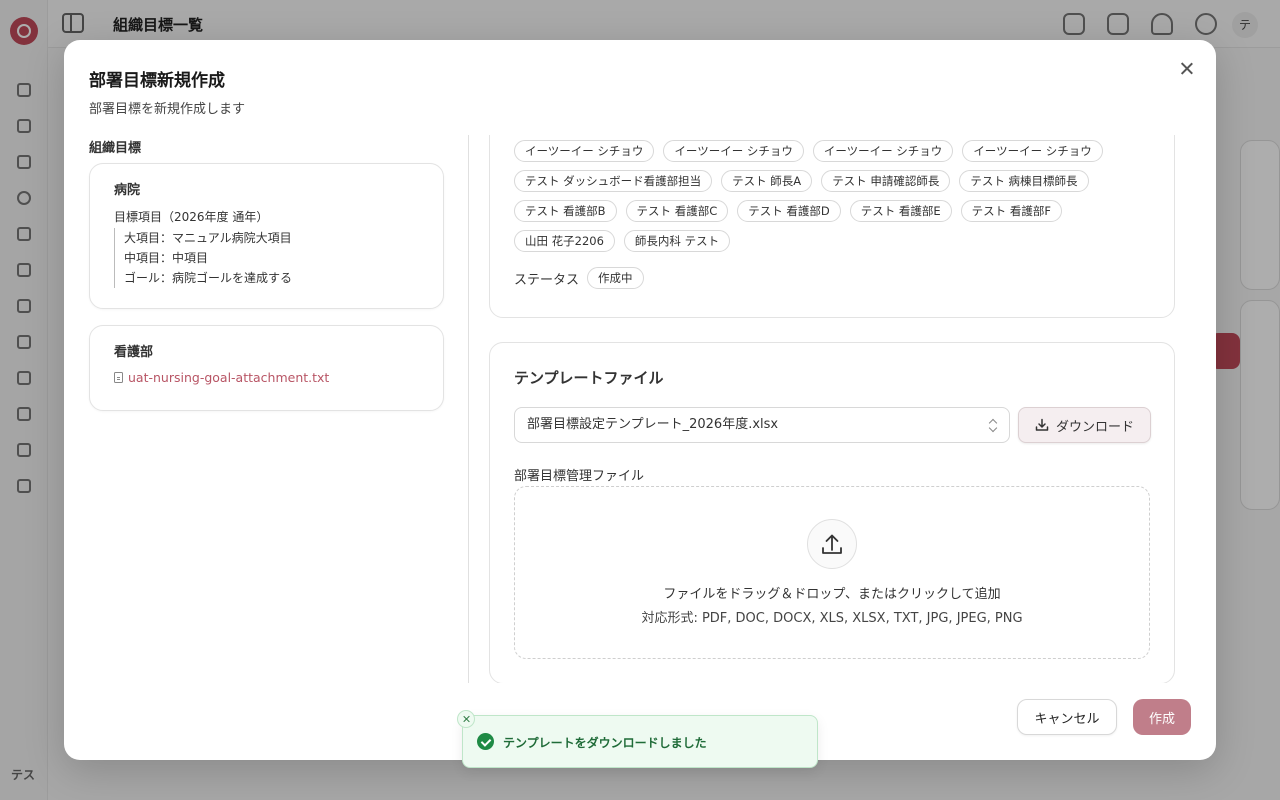 The height and width of the screenshot is (800, 1280). Describe the element at coordinates (605, 743) in the screenshot. I see `toast-message: テンプレートをダウンロードしました` at that location.